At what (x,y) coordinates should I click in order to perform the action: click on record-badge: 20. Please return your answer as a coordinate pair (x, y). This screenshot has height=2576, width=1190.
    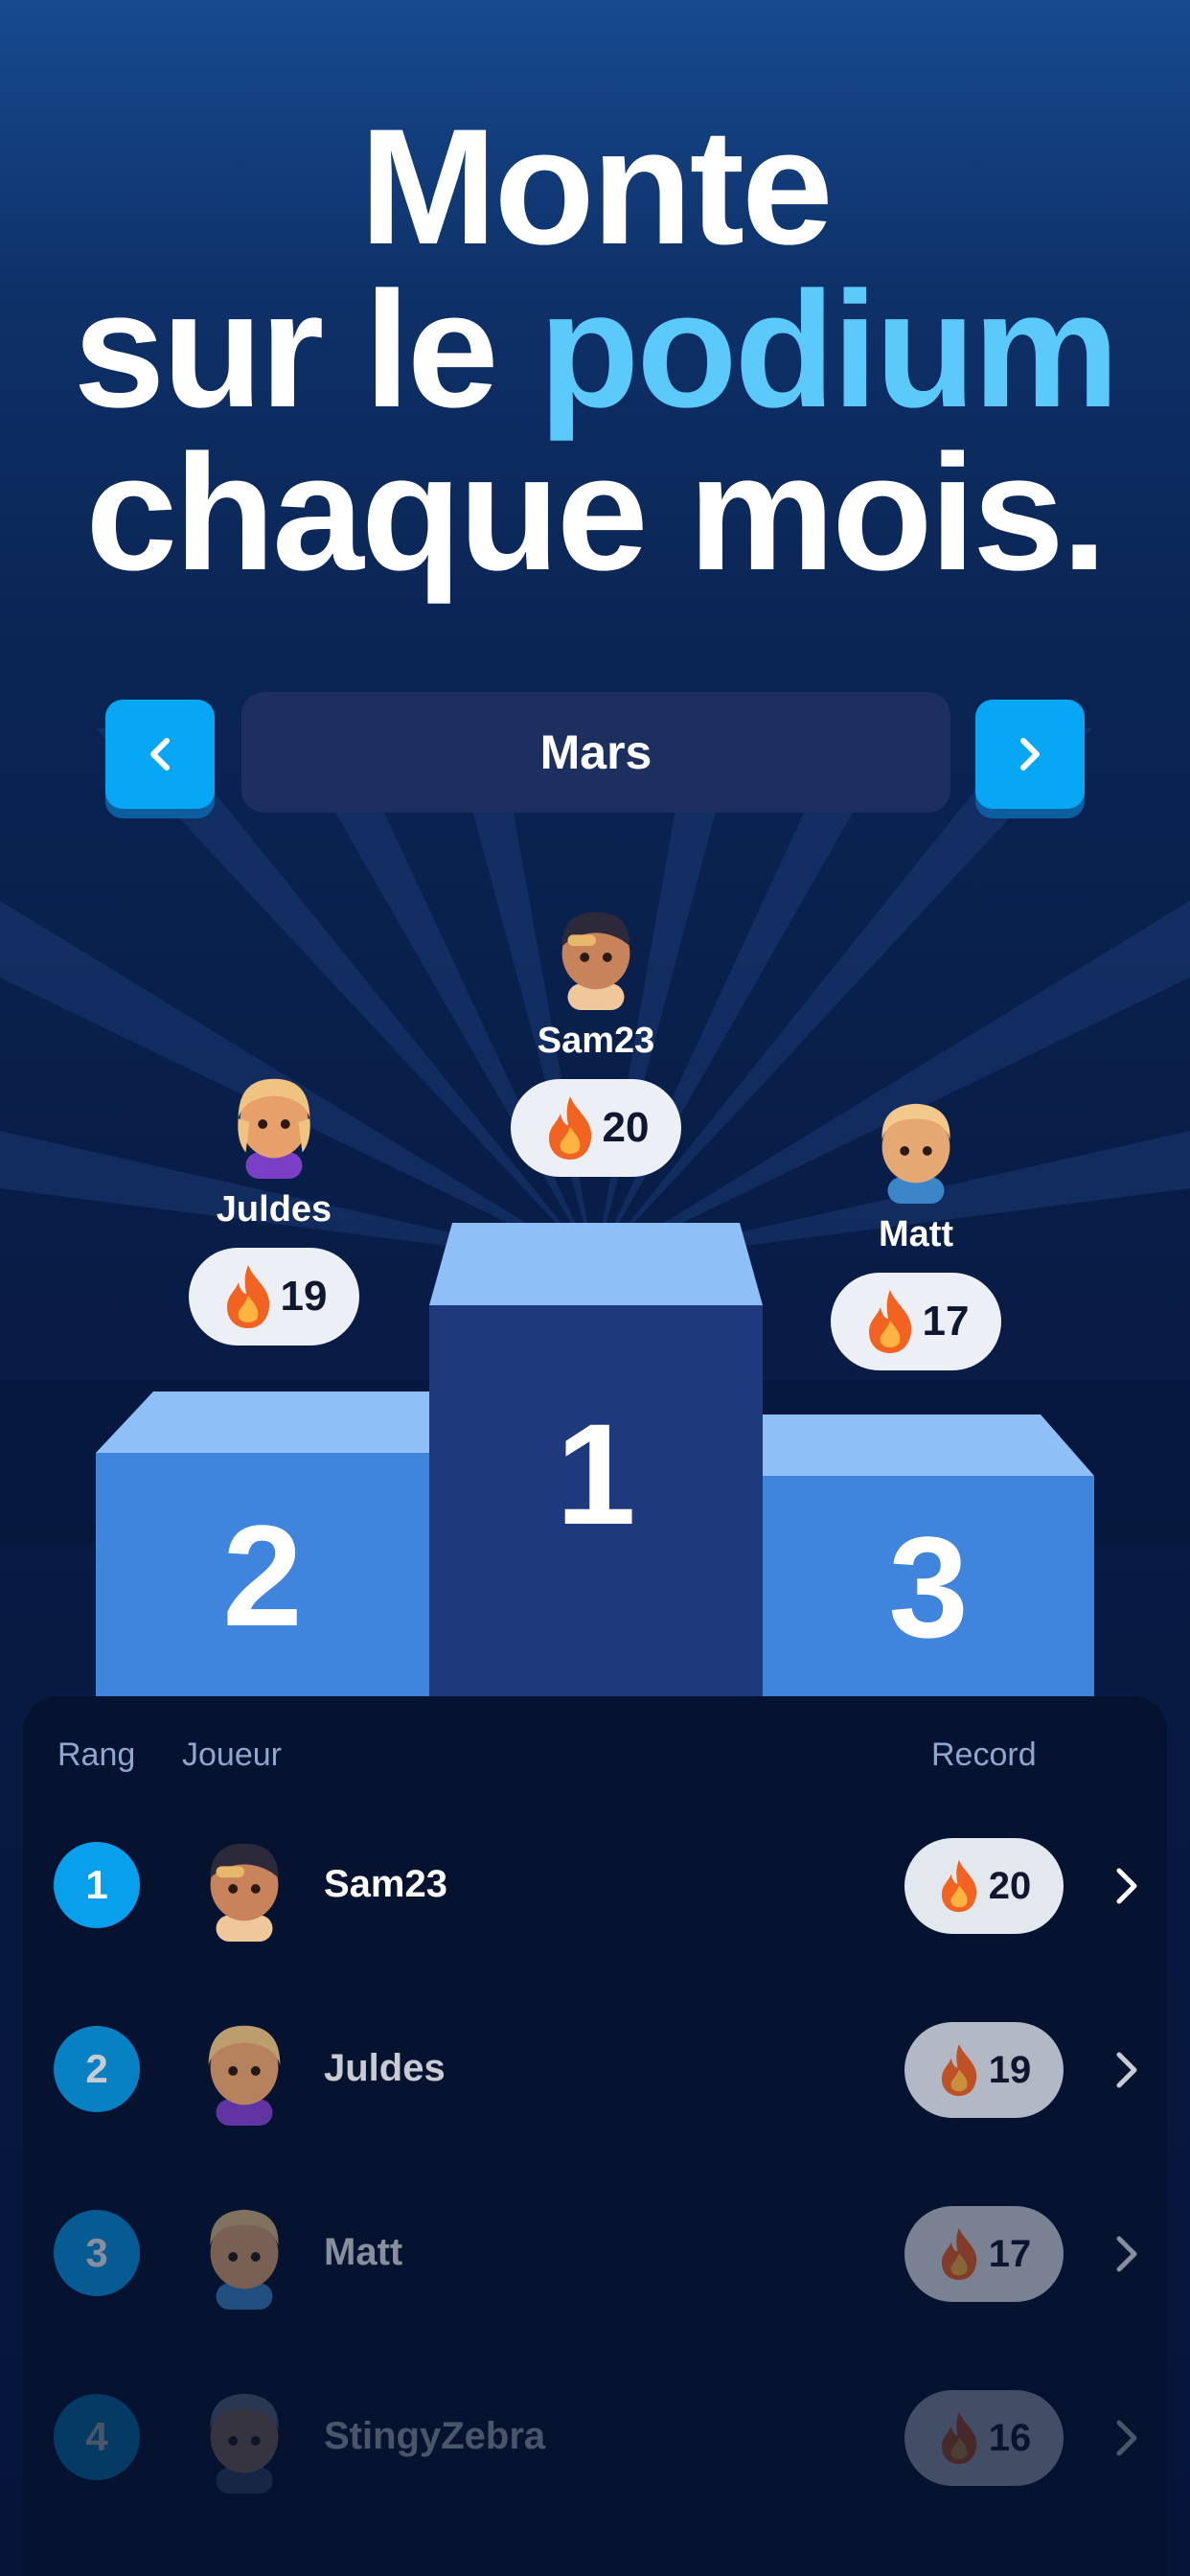
    Looking at the image, I should click on (984, 1886).